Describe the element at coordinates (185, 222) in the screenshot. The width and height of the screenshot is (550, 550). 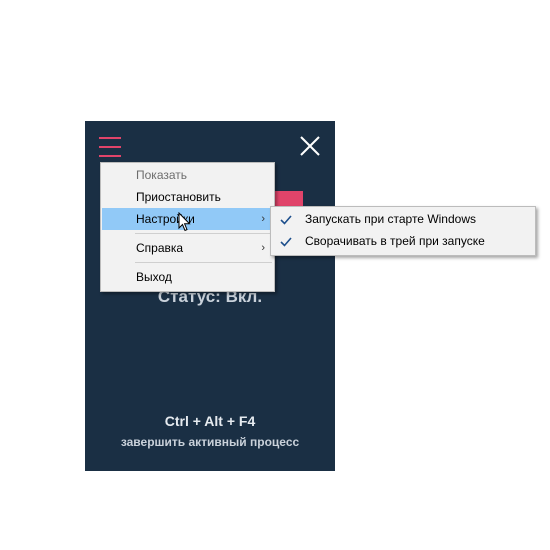
I see `mouse-pointer-icon` at that location.